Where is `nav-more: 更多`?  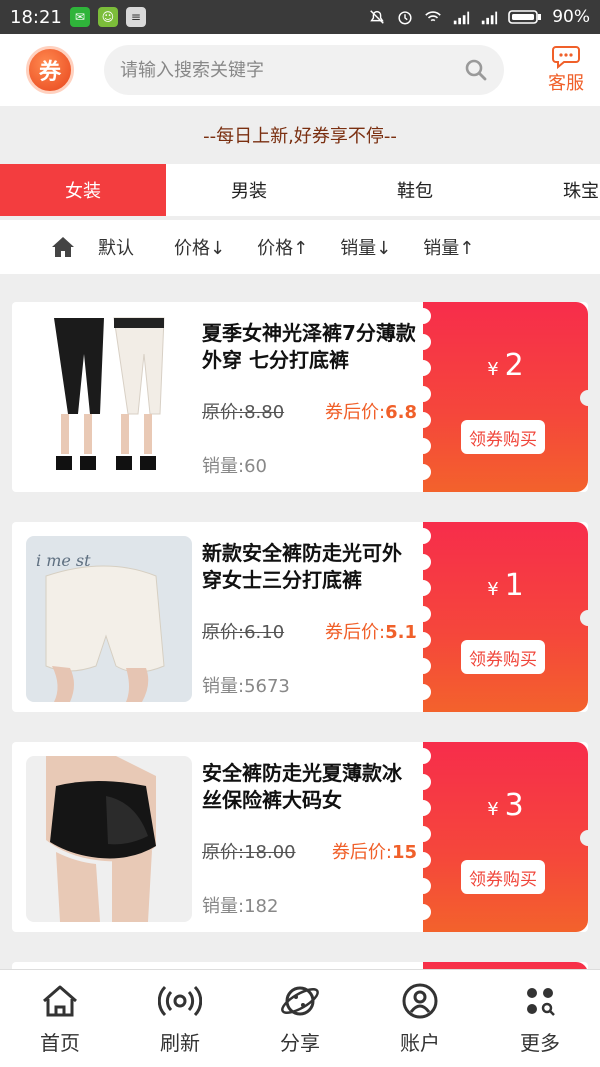 nav-more: 更多 is located at coordinates (540, 1018).